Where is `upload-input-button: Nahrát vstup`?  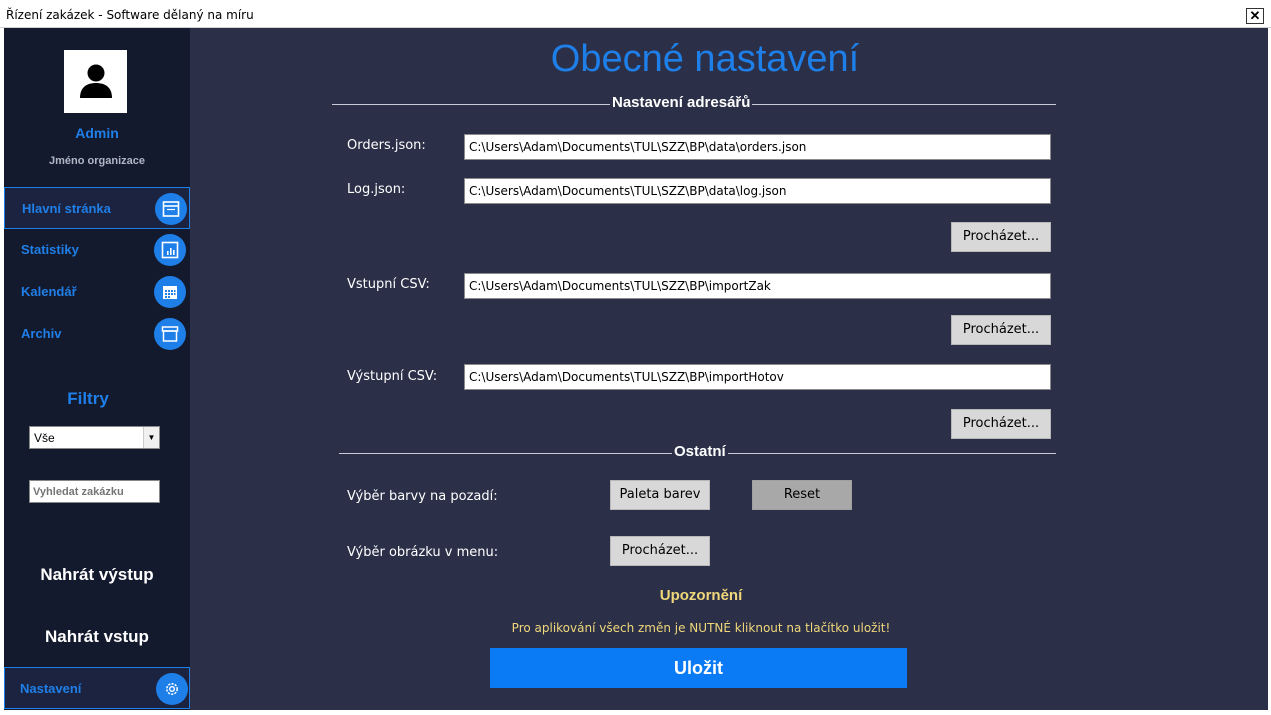
upload-input-button: Nahrát vstup is located at coordinates (97, 637).